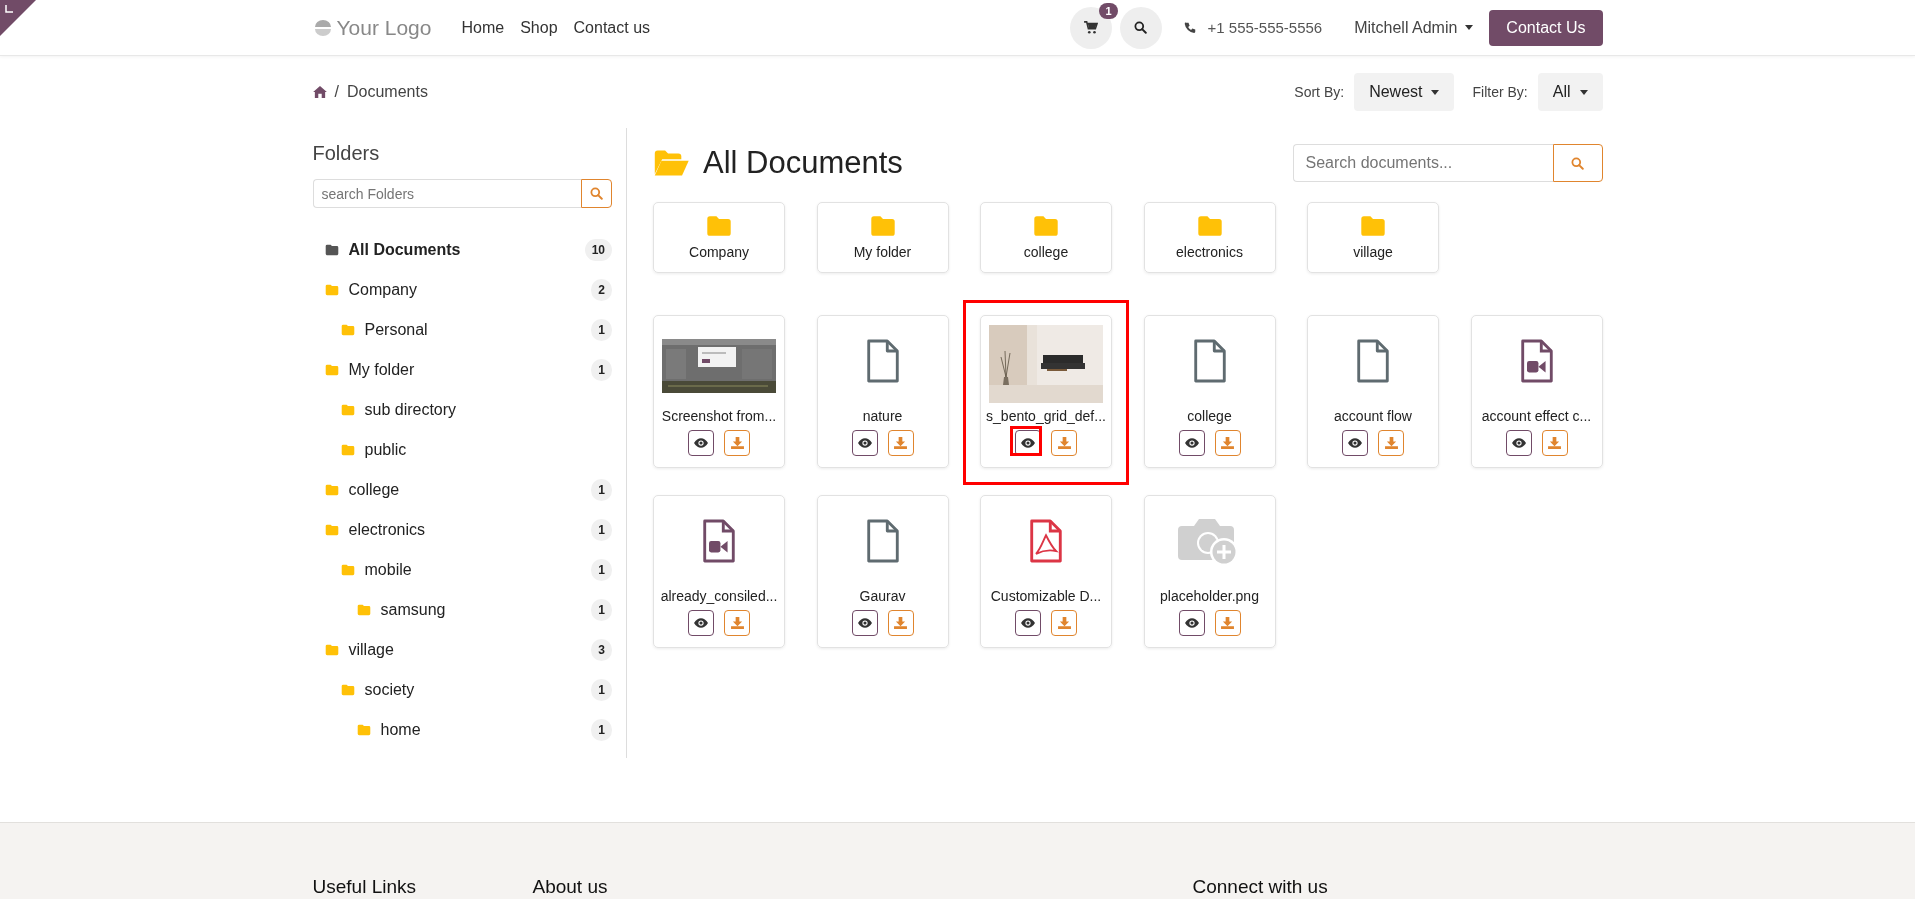 The image size is (1915, 899). Describe the element at coordinates (446, 193) in the screenshot. I see `folder-search-field: search Folders` at that location.